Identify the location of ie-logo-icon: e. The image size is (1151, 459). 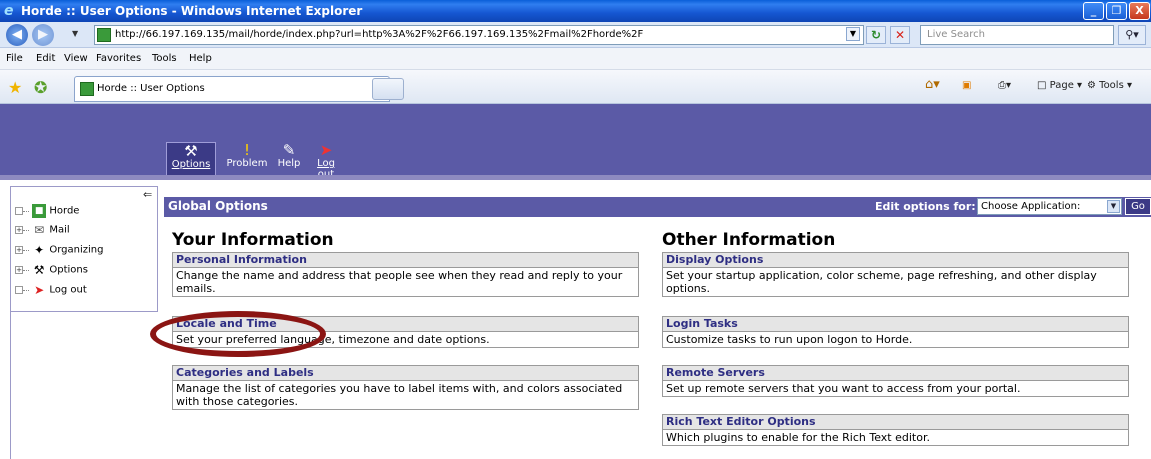
(9, 11).